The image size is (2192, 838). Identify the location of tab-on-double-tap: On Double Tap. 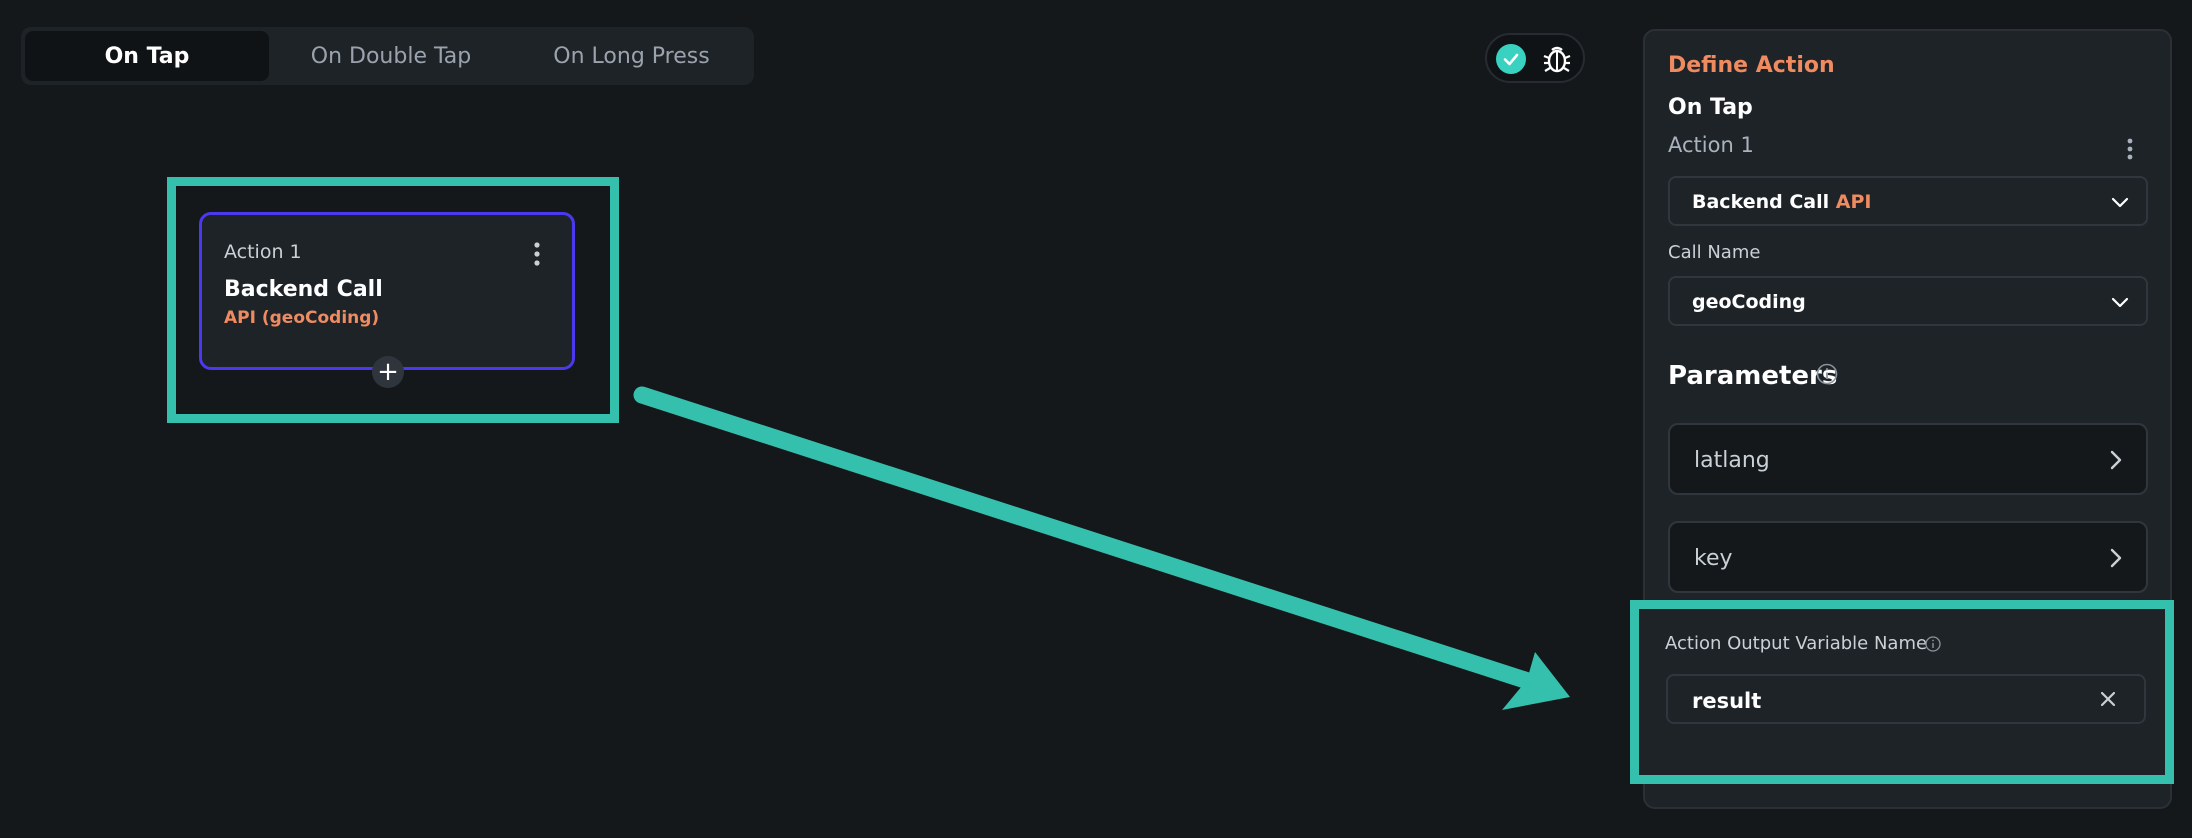
(391, 56).